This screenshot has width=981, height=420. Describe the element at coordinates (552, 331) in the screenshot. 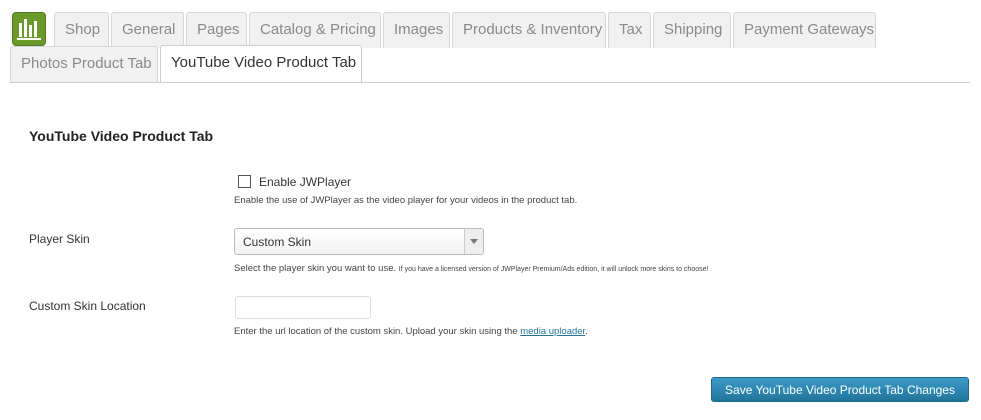

I see `media-uploader-link: media uploader` at that location.